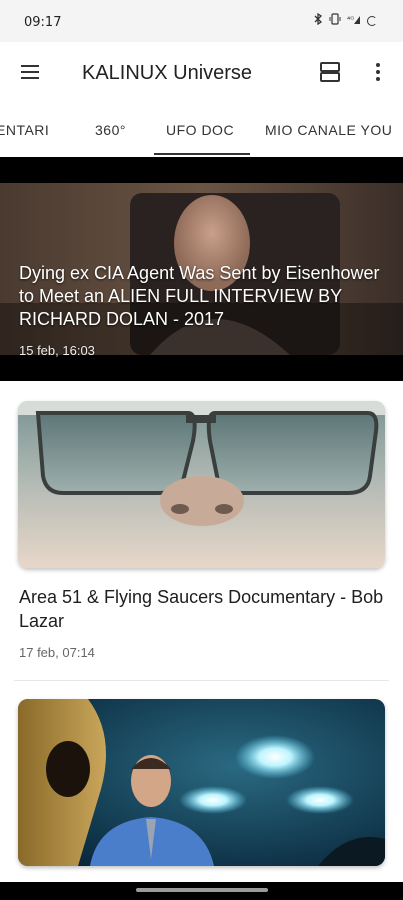 This screenshot has height=900, width=403. Describe the element at coordinates (110, 130) in the screenshot. I see `tab-360: 360°` at that location.